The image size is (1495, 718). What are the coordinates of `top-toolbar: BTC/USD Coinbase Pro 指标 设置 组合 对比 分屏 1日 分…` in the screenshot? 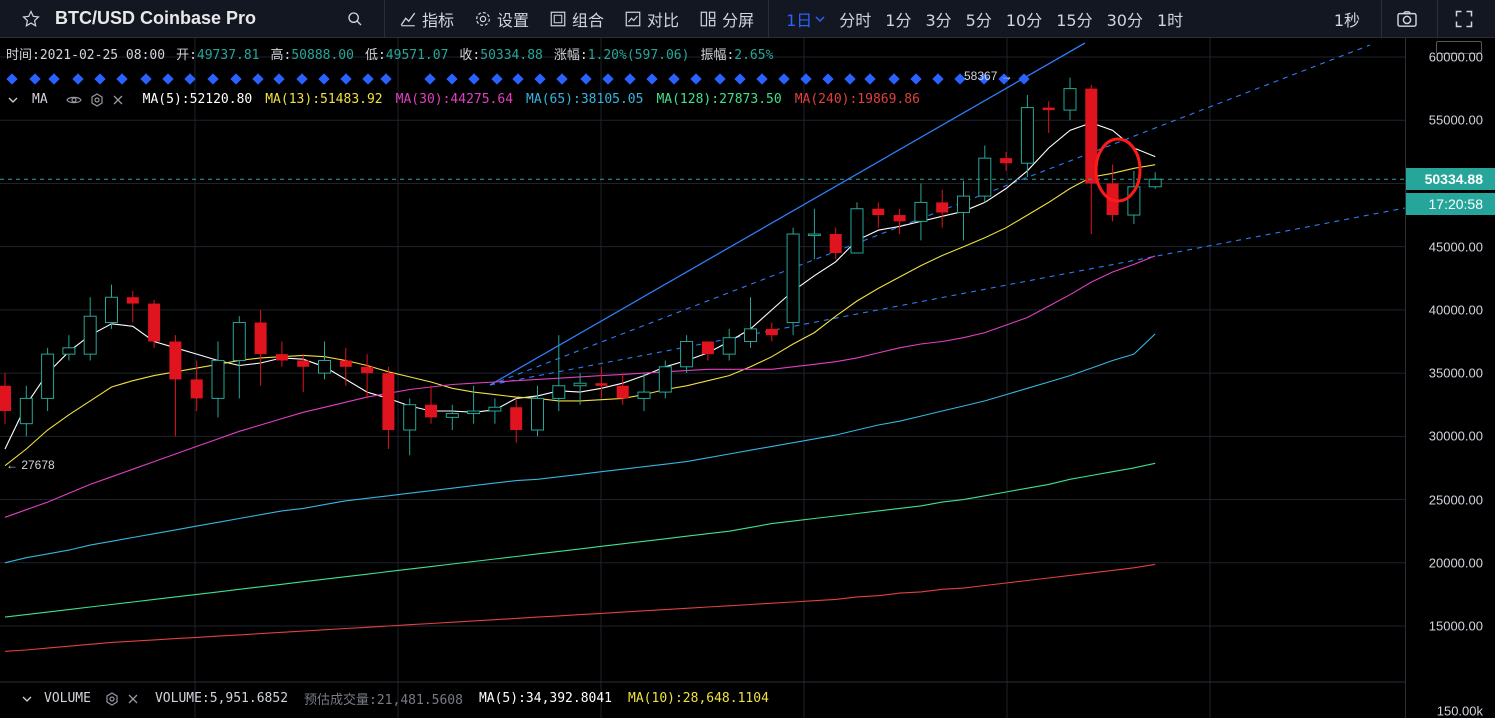 It's located at (747, 19).